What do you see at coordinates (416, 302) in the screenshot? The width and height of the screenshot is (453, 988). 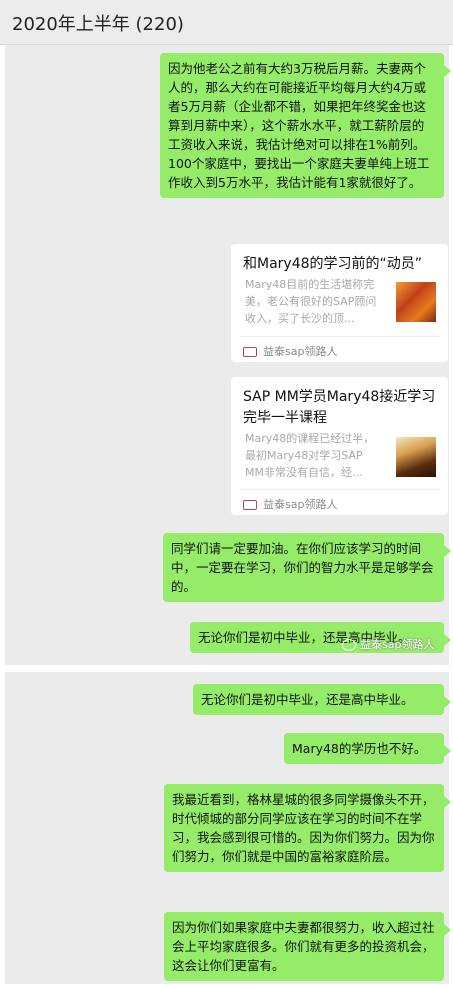 I see `autumn-leaves-thumbnail` at bounding box center [416, 302].